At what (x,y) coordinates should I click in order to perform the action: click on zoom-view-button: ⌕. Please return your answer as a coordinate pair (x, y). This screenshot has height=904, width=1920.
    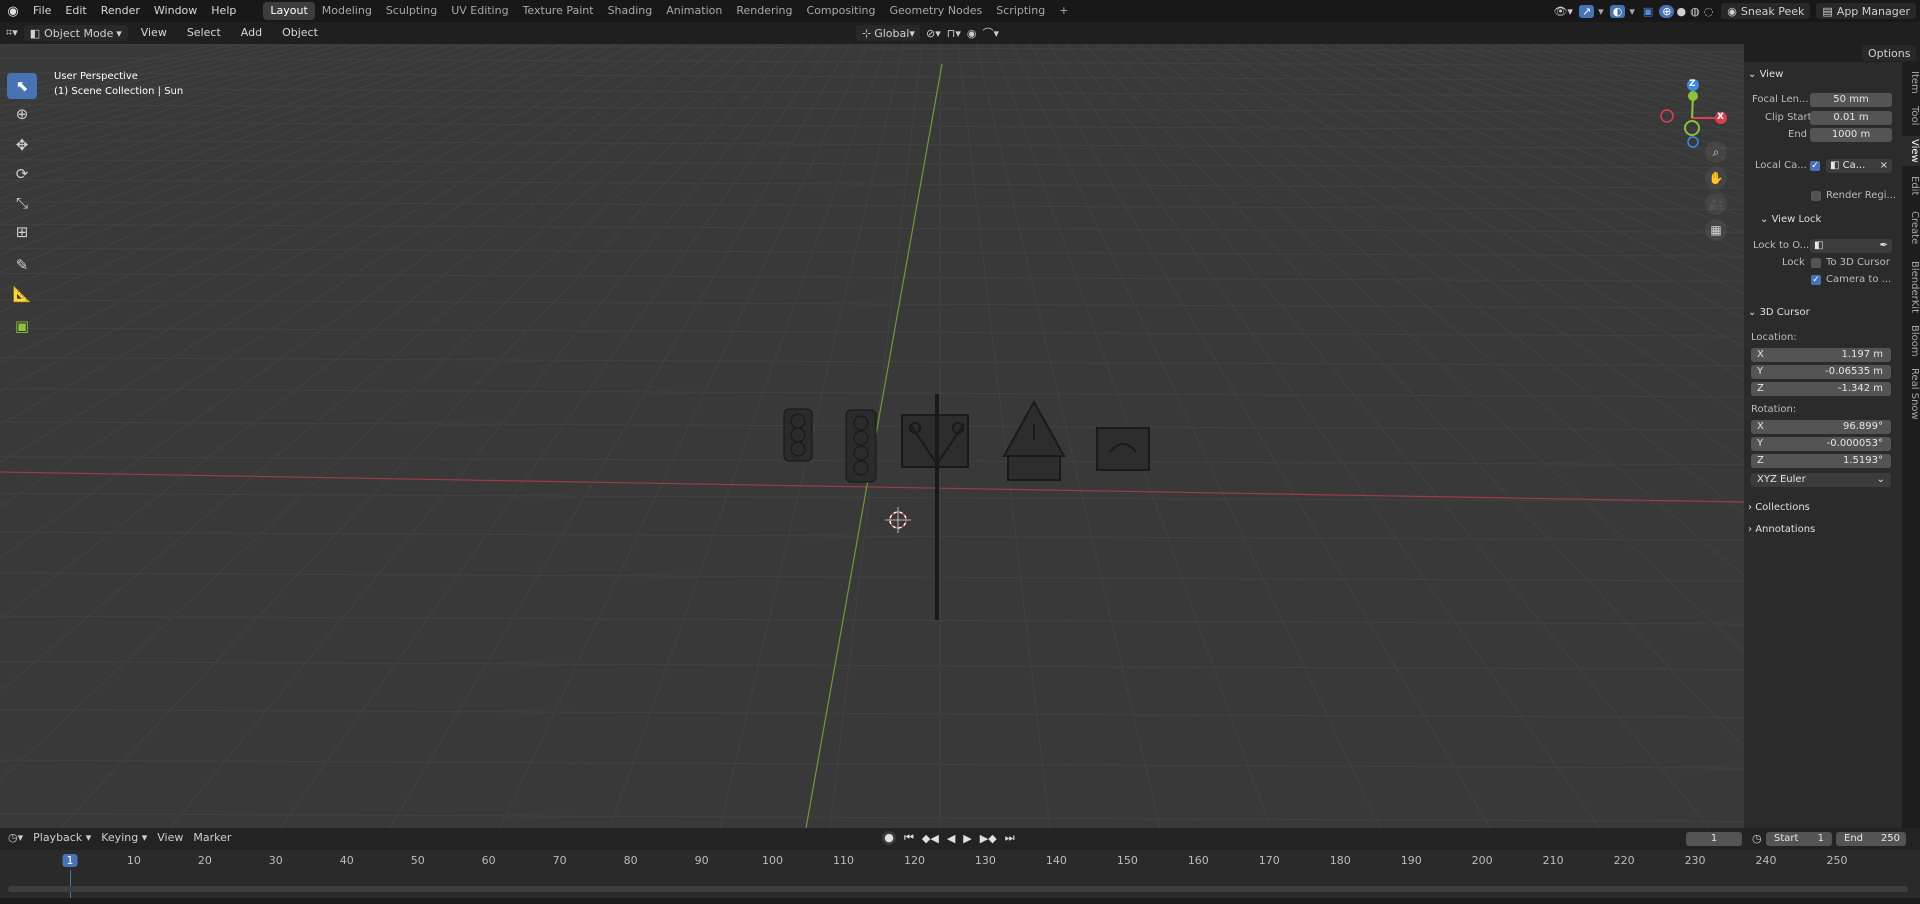
    Looking at the image, I should click on (1716, 152).